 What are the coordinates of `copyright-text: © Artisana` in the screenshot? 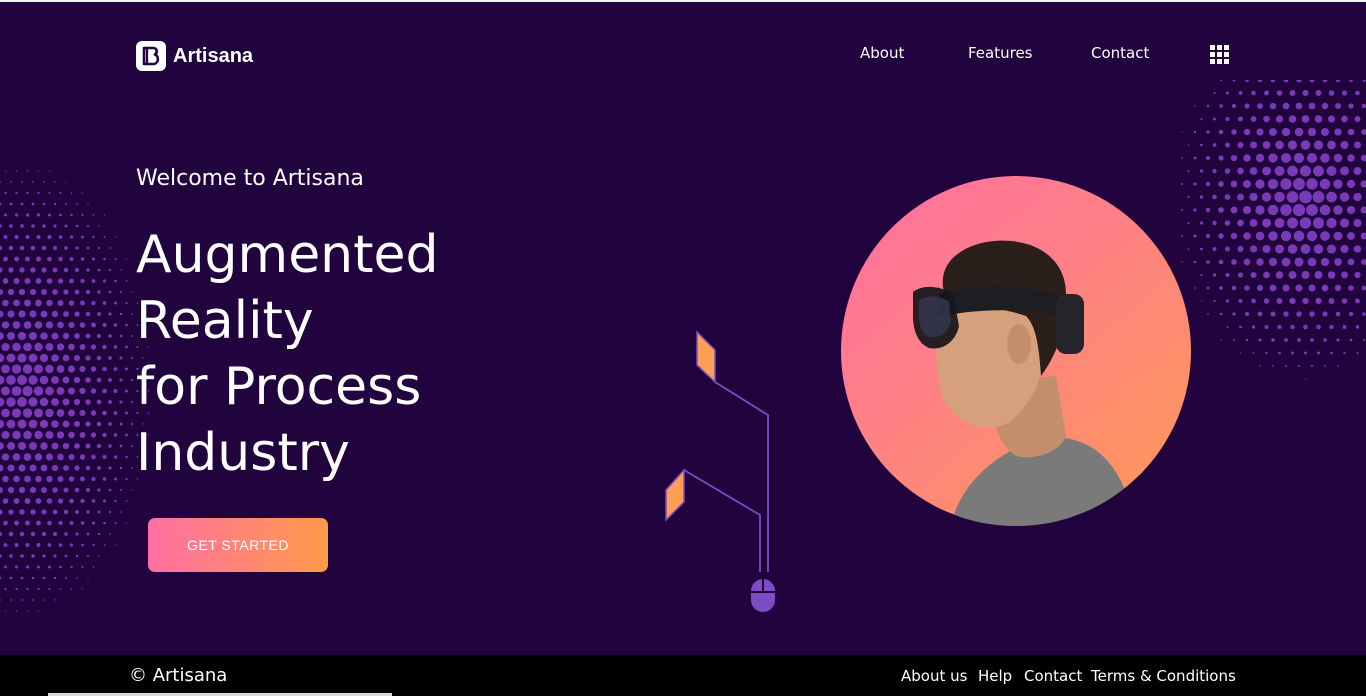 It's located at (178, 675).